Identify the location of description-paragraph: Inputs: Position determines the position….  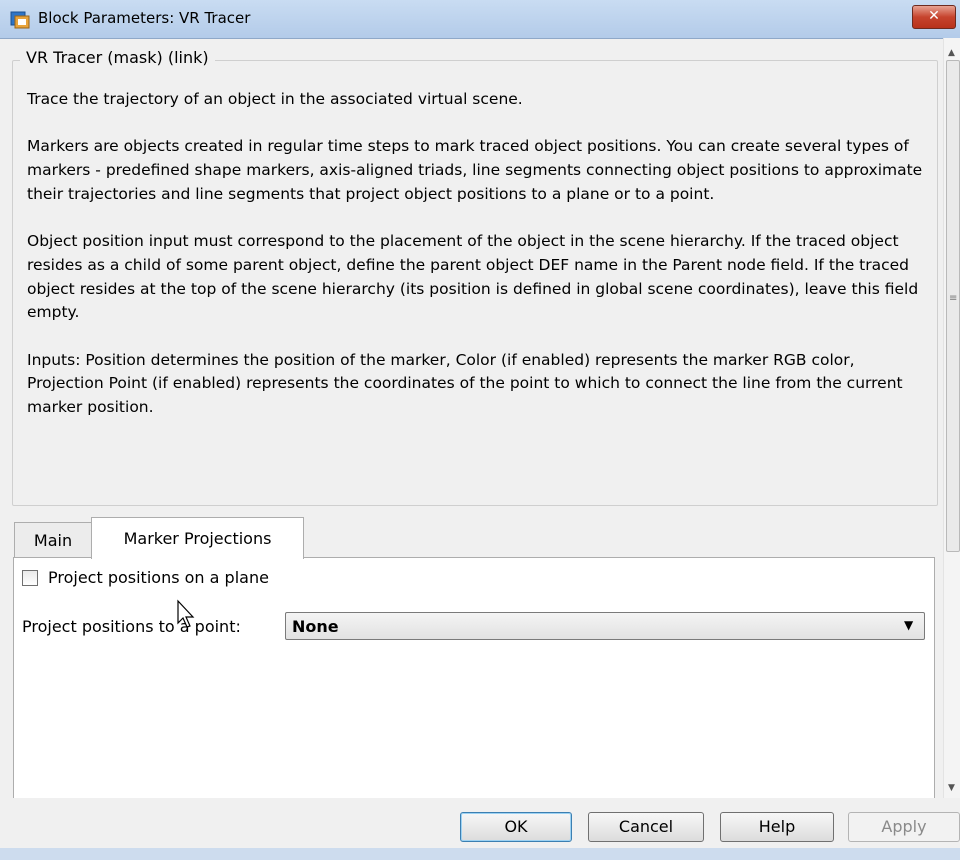
(465, 383).